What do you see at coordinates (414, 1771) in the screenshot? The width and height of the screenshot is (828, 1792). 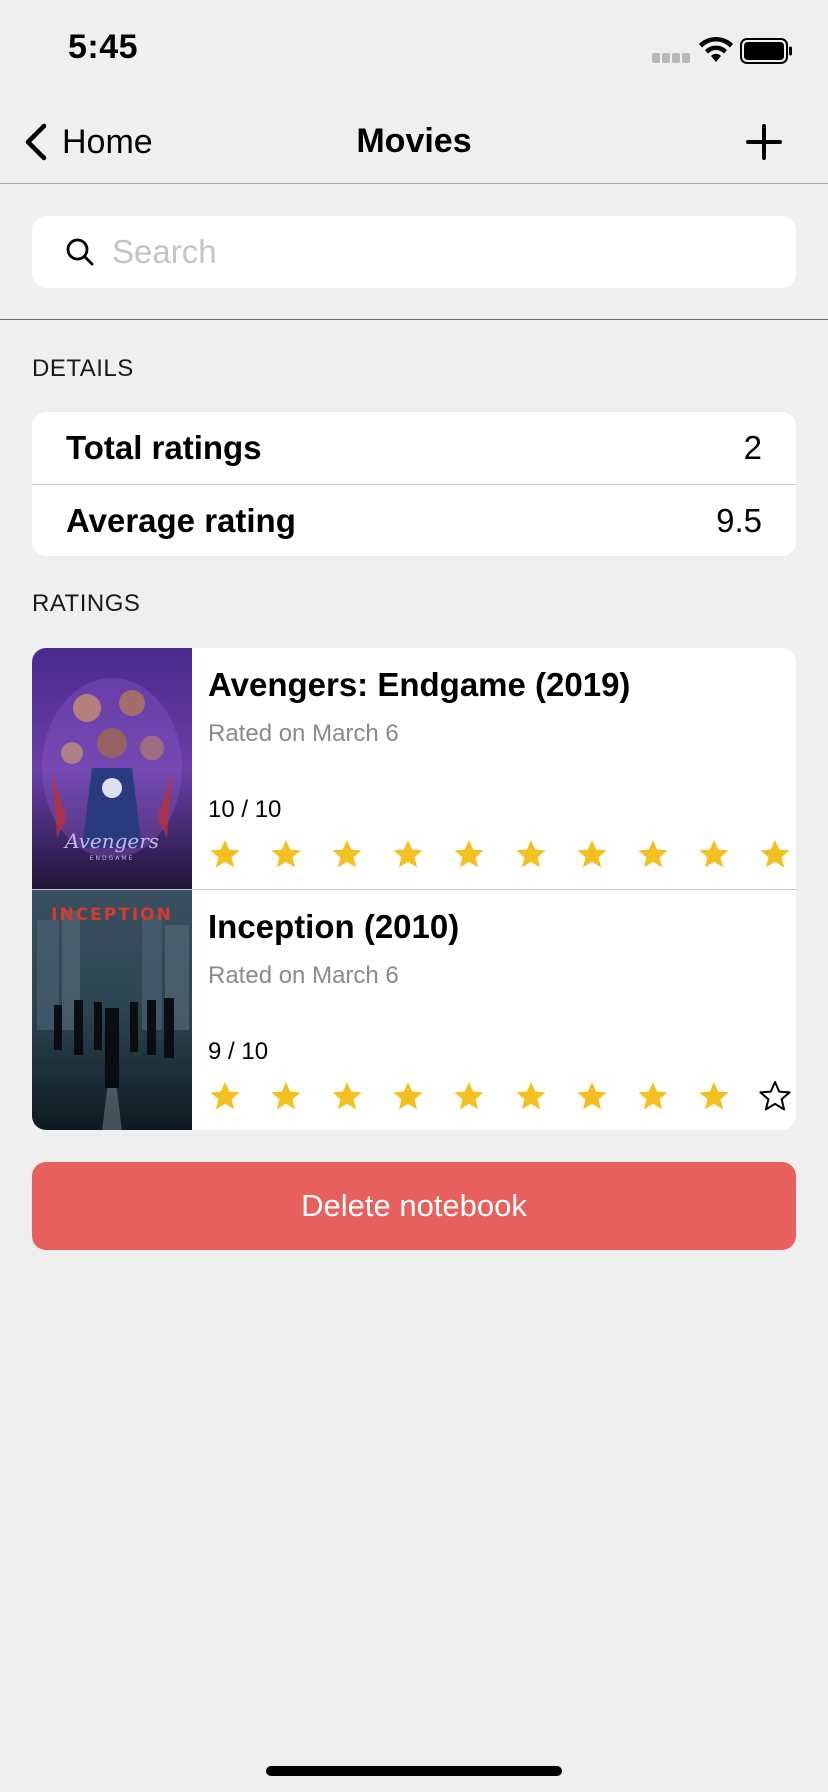 I see `home-indicator` at bounding box center [414, 1771].